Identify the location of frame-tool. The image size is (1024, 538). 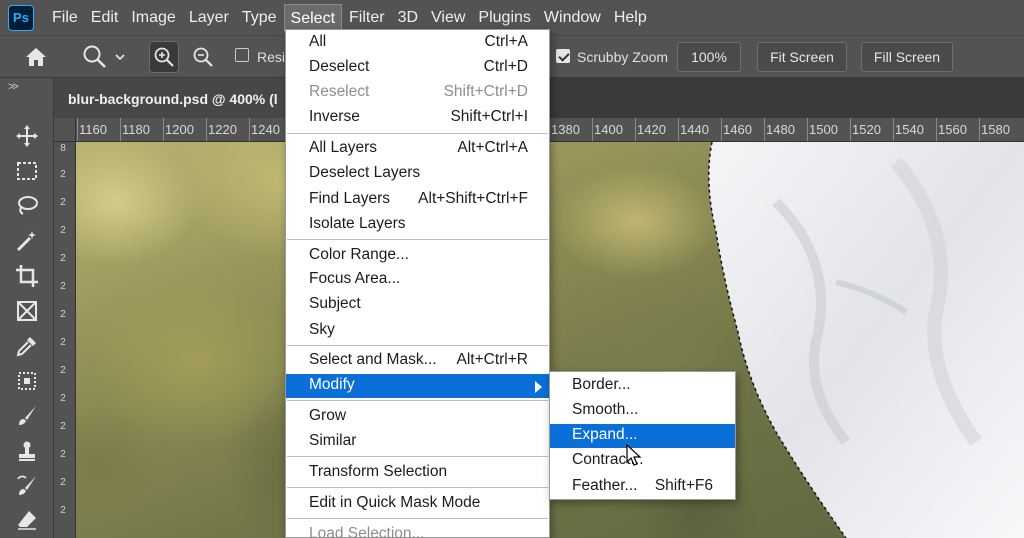
(27, 311).